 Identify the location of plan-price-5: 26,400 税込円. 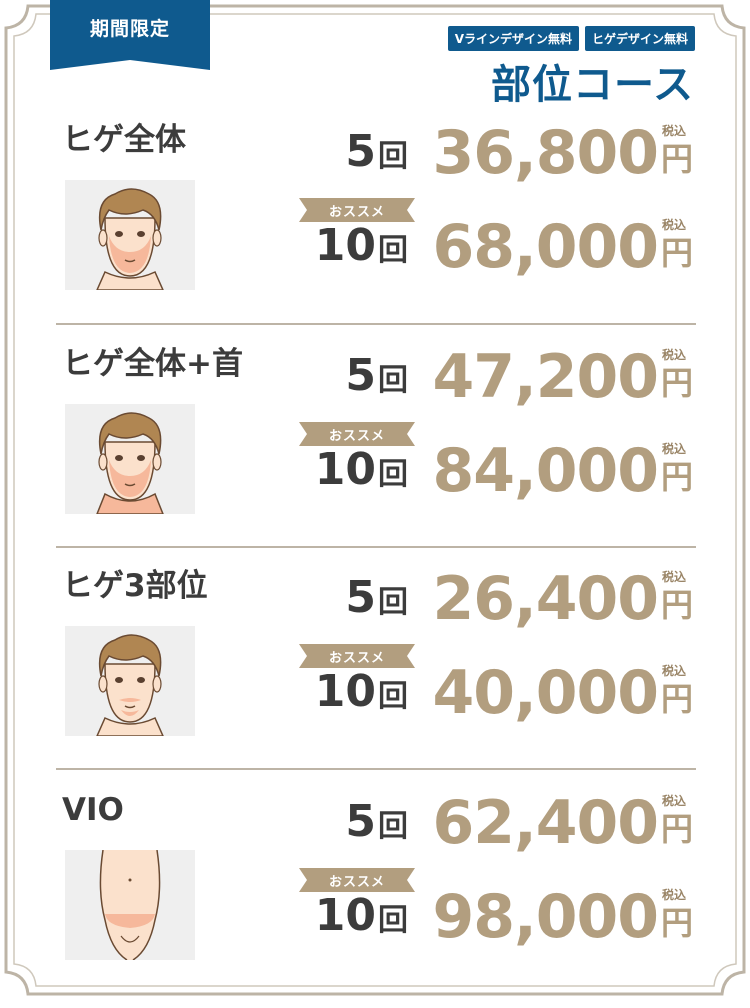
(564, 599).